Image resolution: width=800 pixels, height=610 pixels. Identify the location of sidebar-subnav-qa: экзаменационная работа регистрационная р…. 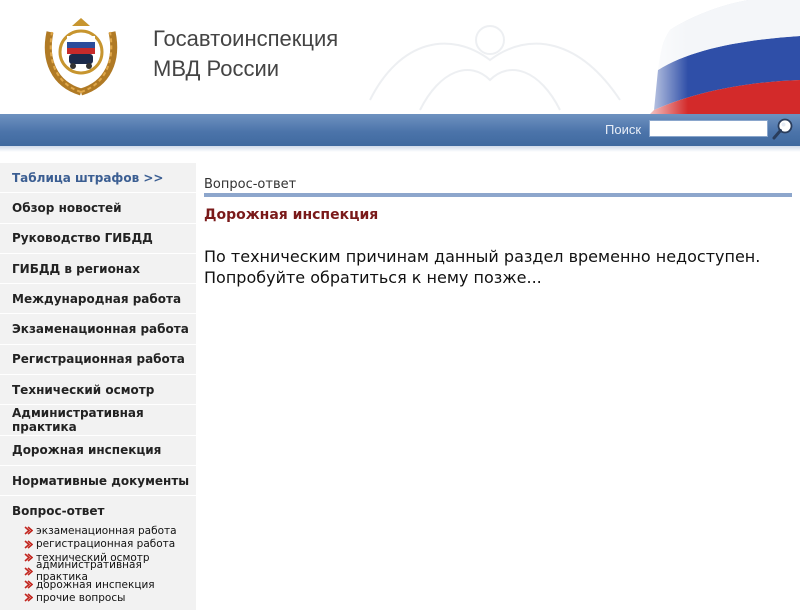
(98, 564).